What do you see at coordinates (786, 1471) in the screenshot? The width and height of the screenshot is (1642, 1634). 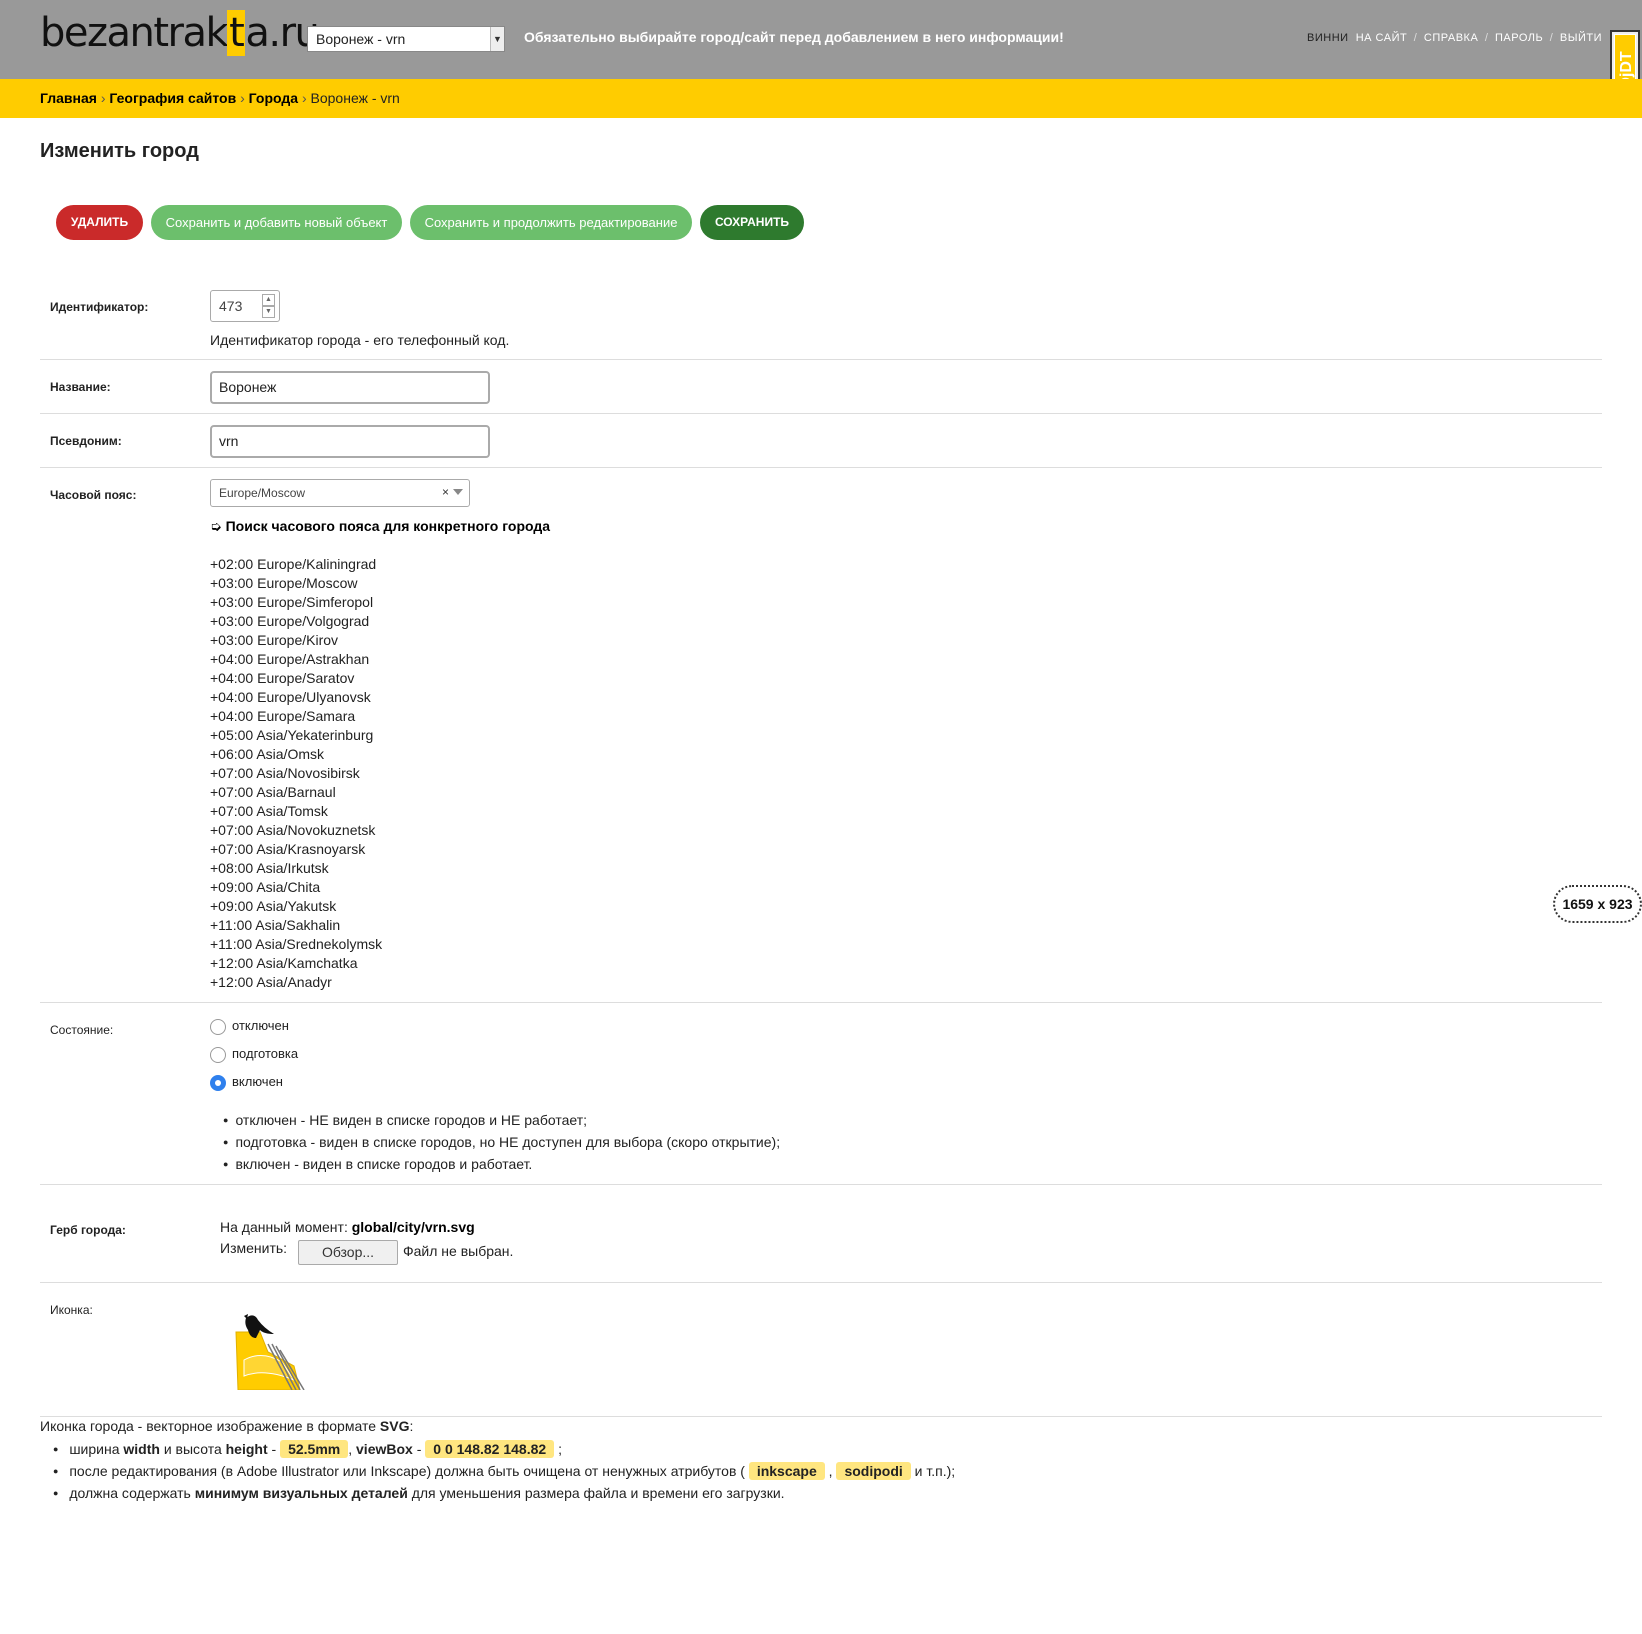 I see `code-tag: inkscape` at bounding box center [786, 1471].